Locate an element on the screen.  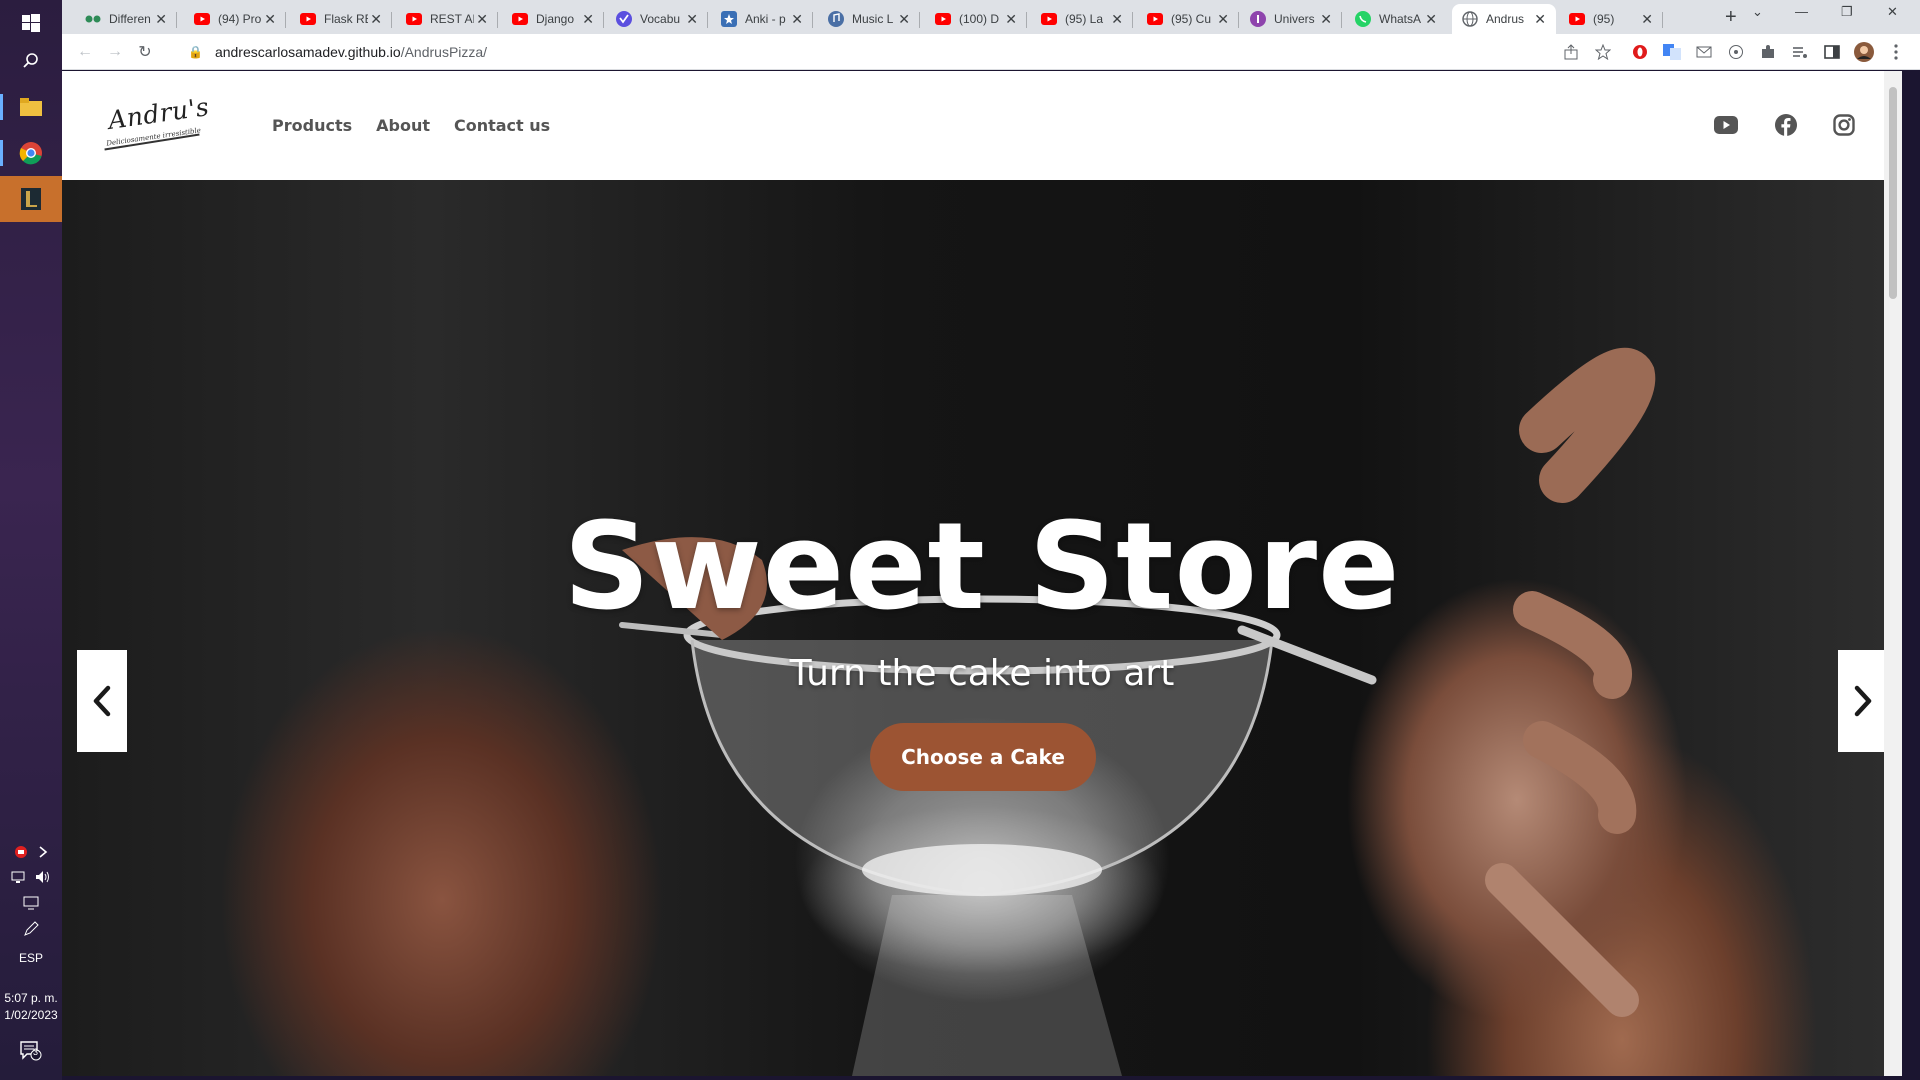
restore-icon: ❐ is located at coordinates (1847, 12).